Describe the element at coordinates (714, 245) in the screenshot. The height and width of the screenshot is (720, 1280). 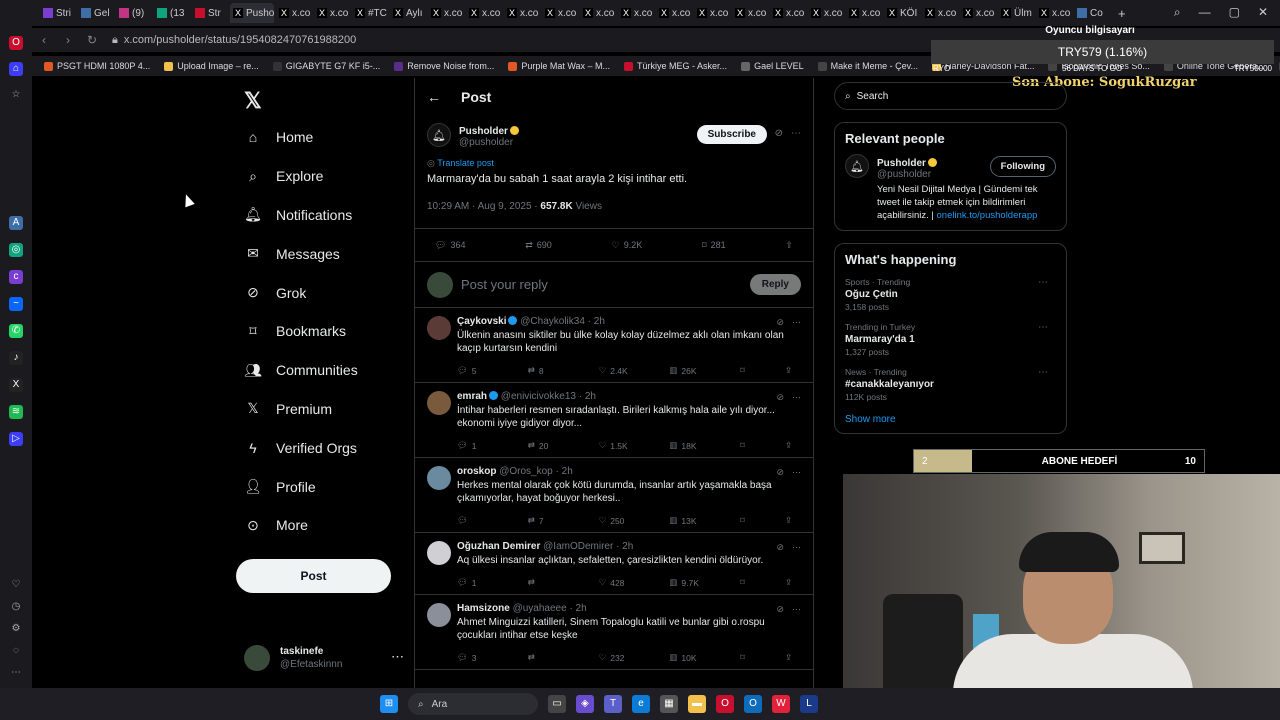
I see `bookmark-action: ⌑ 281` at that location.